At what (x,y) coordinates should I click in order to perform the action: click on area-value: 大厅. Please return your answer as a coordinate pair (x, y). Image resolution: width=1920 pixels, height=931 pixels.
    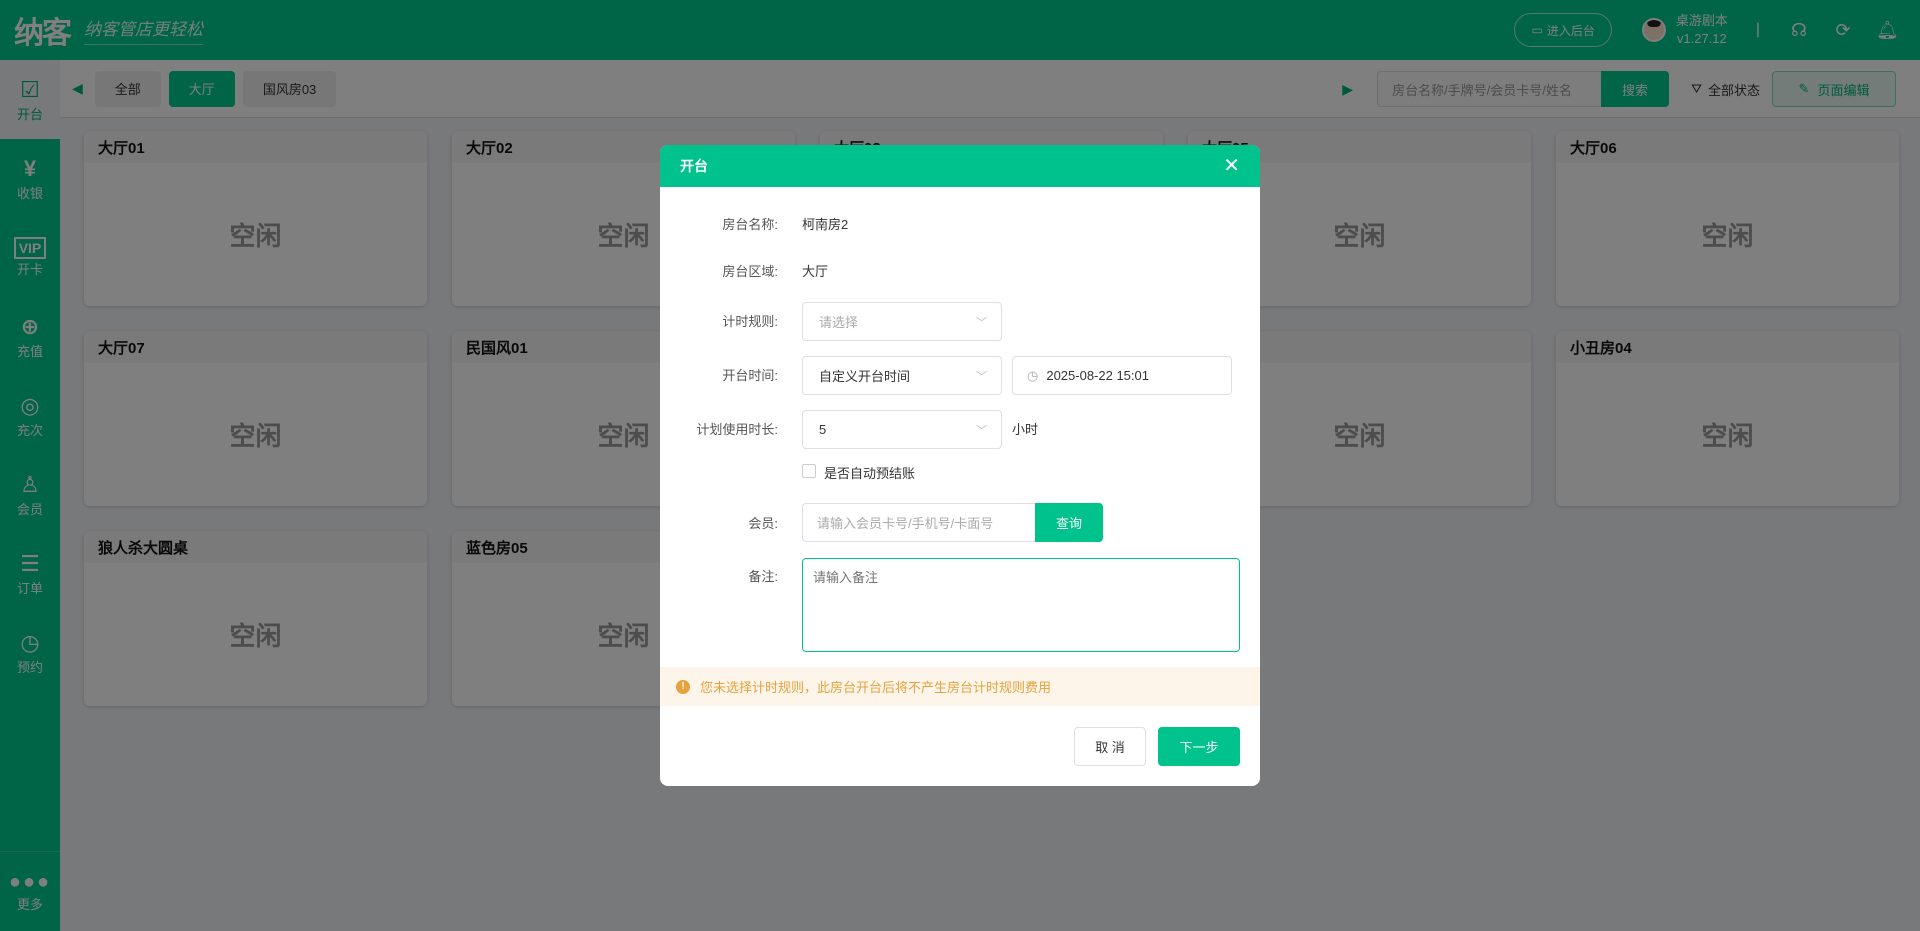
    Looking at the image, I should click on (815, 271).